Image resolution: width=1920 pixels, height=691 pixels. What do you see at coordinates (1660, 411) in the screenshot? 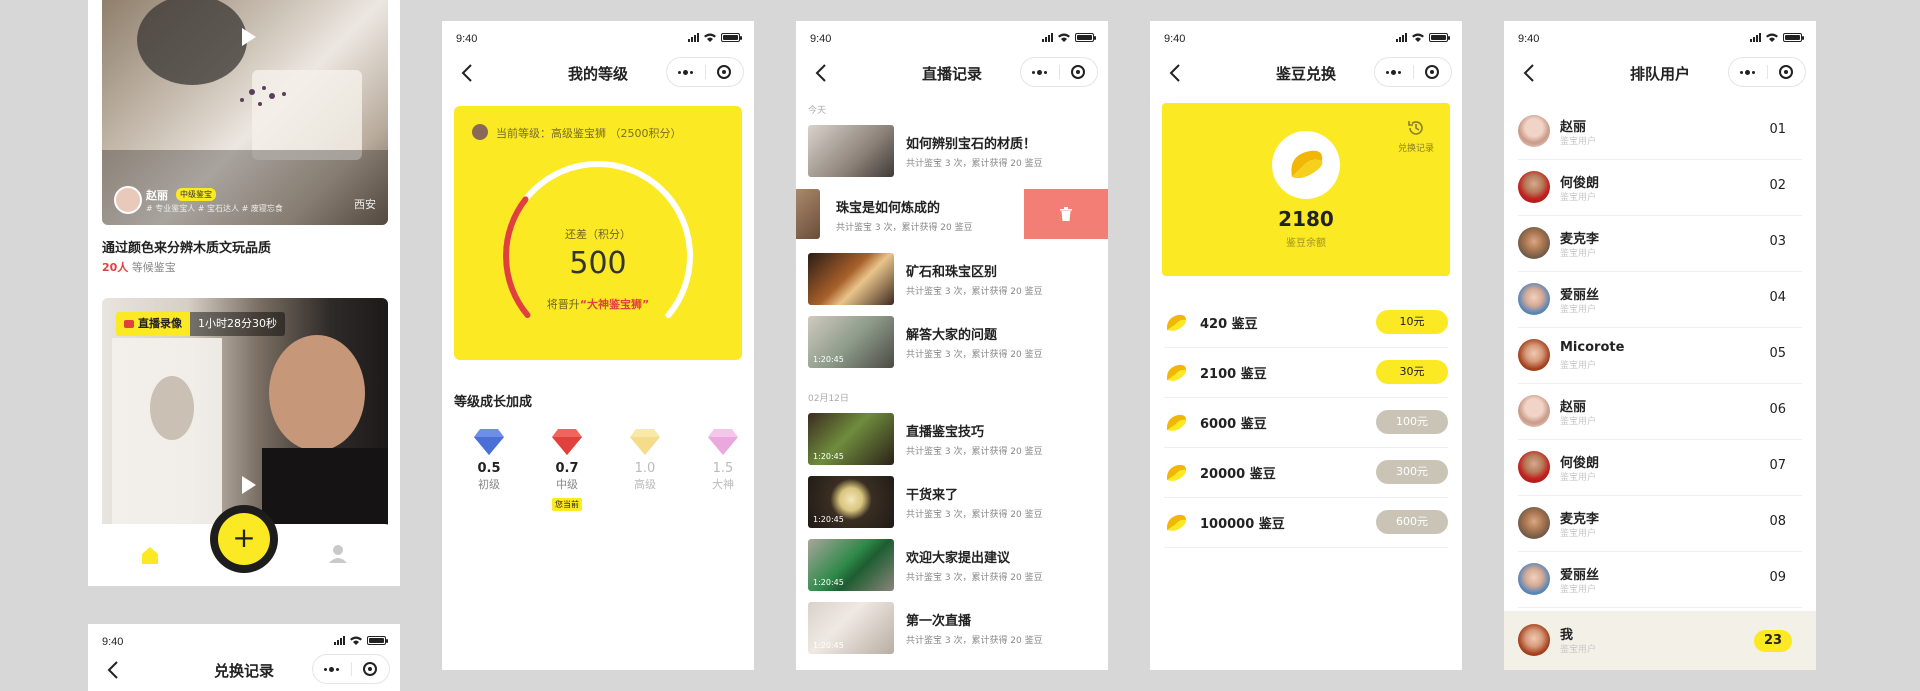
I see `queue-row: 赵丽 鉴宝用户 06` at bounding box center [1660, 411].